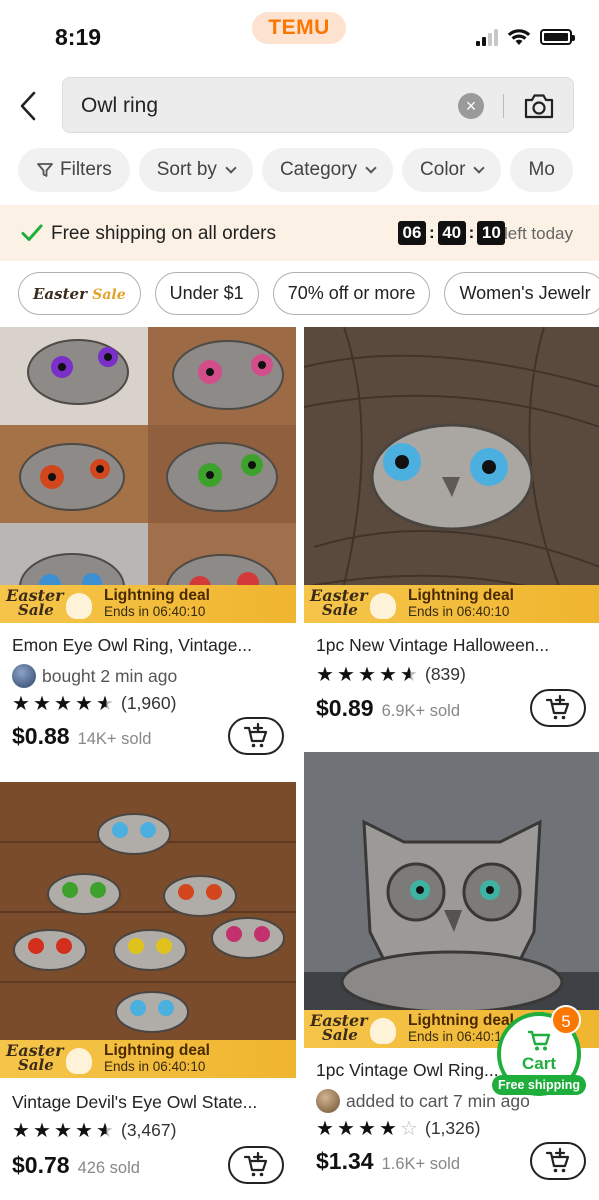  Describe the element at coordinates (206, 293) in the screenshot. I see `tag-under-1: Under $1` at that location.